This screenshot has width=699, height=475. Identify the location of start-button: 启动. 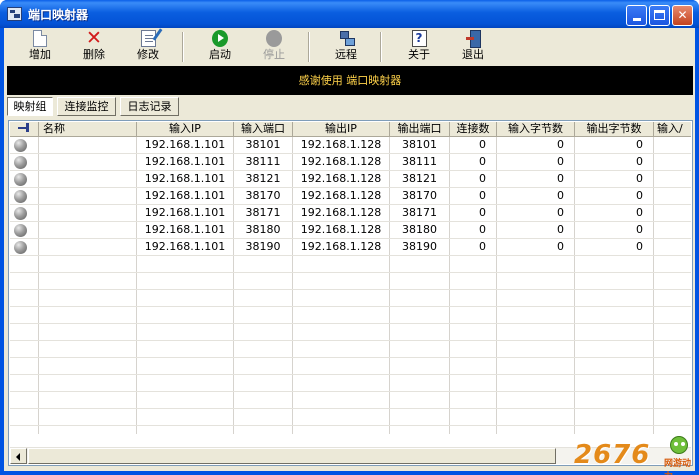
(220, 47).